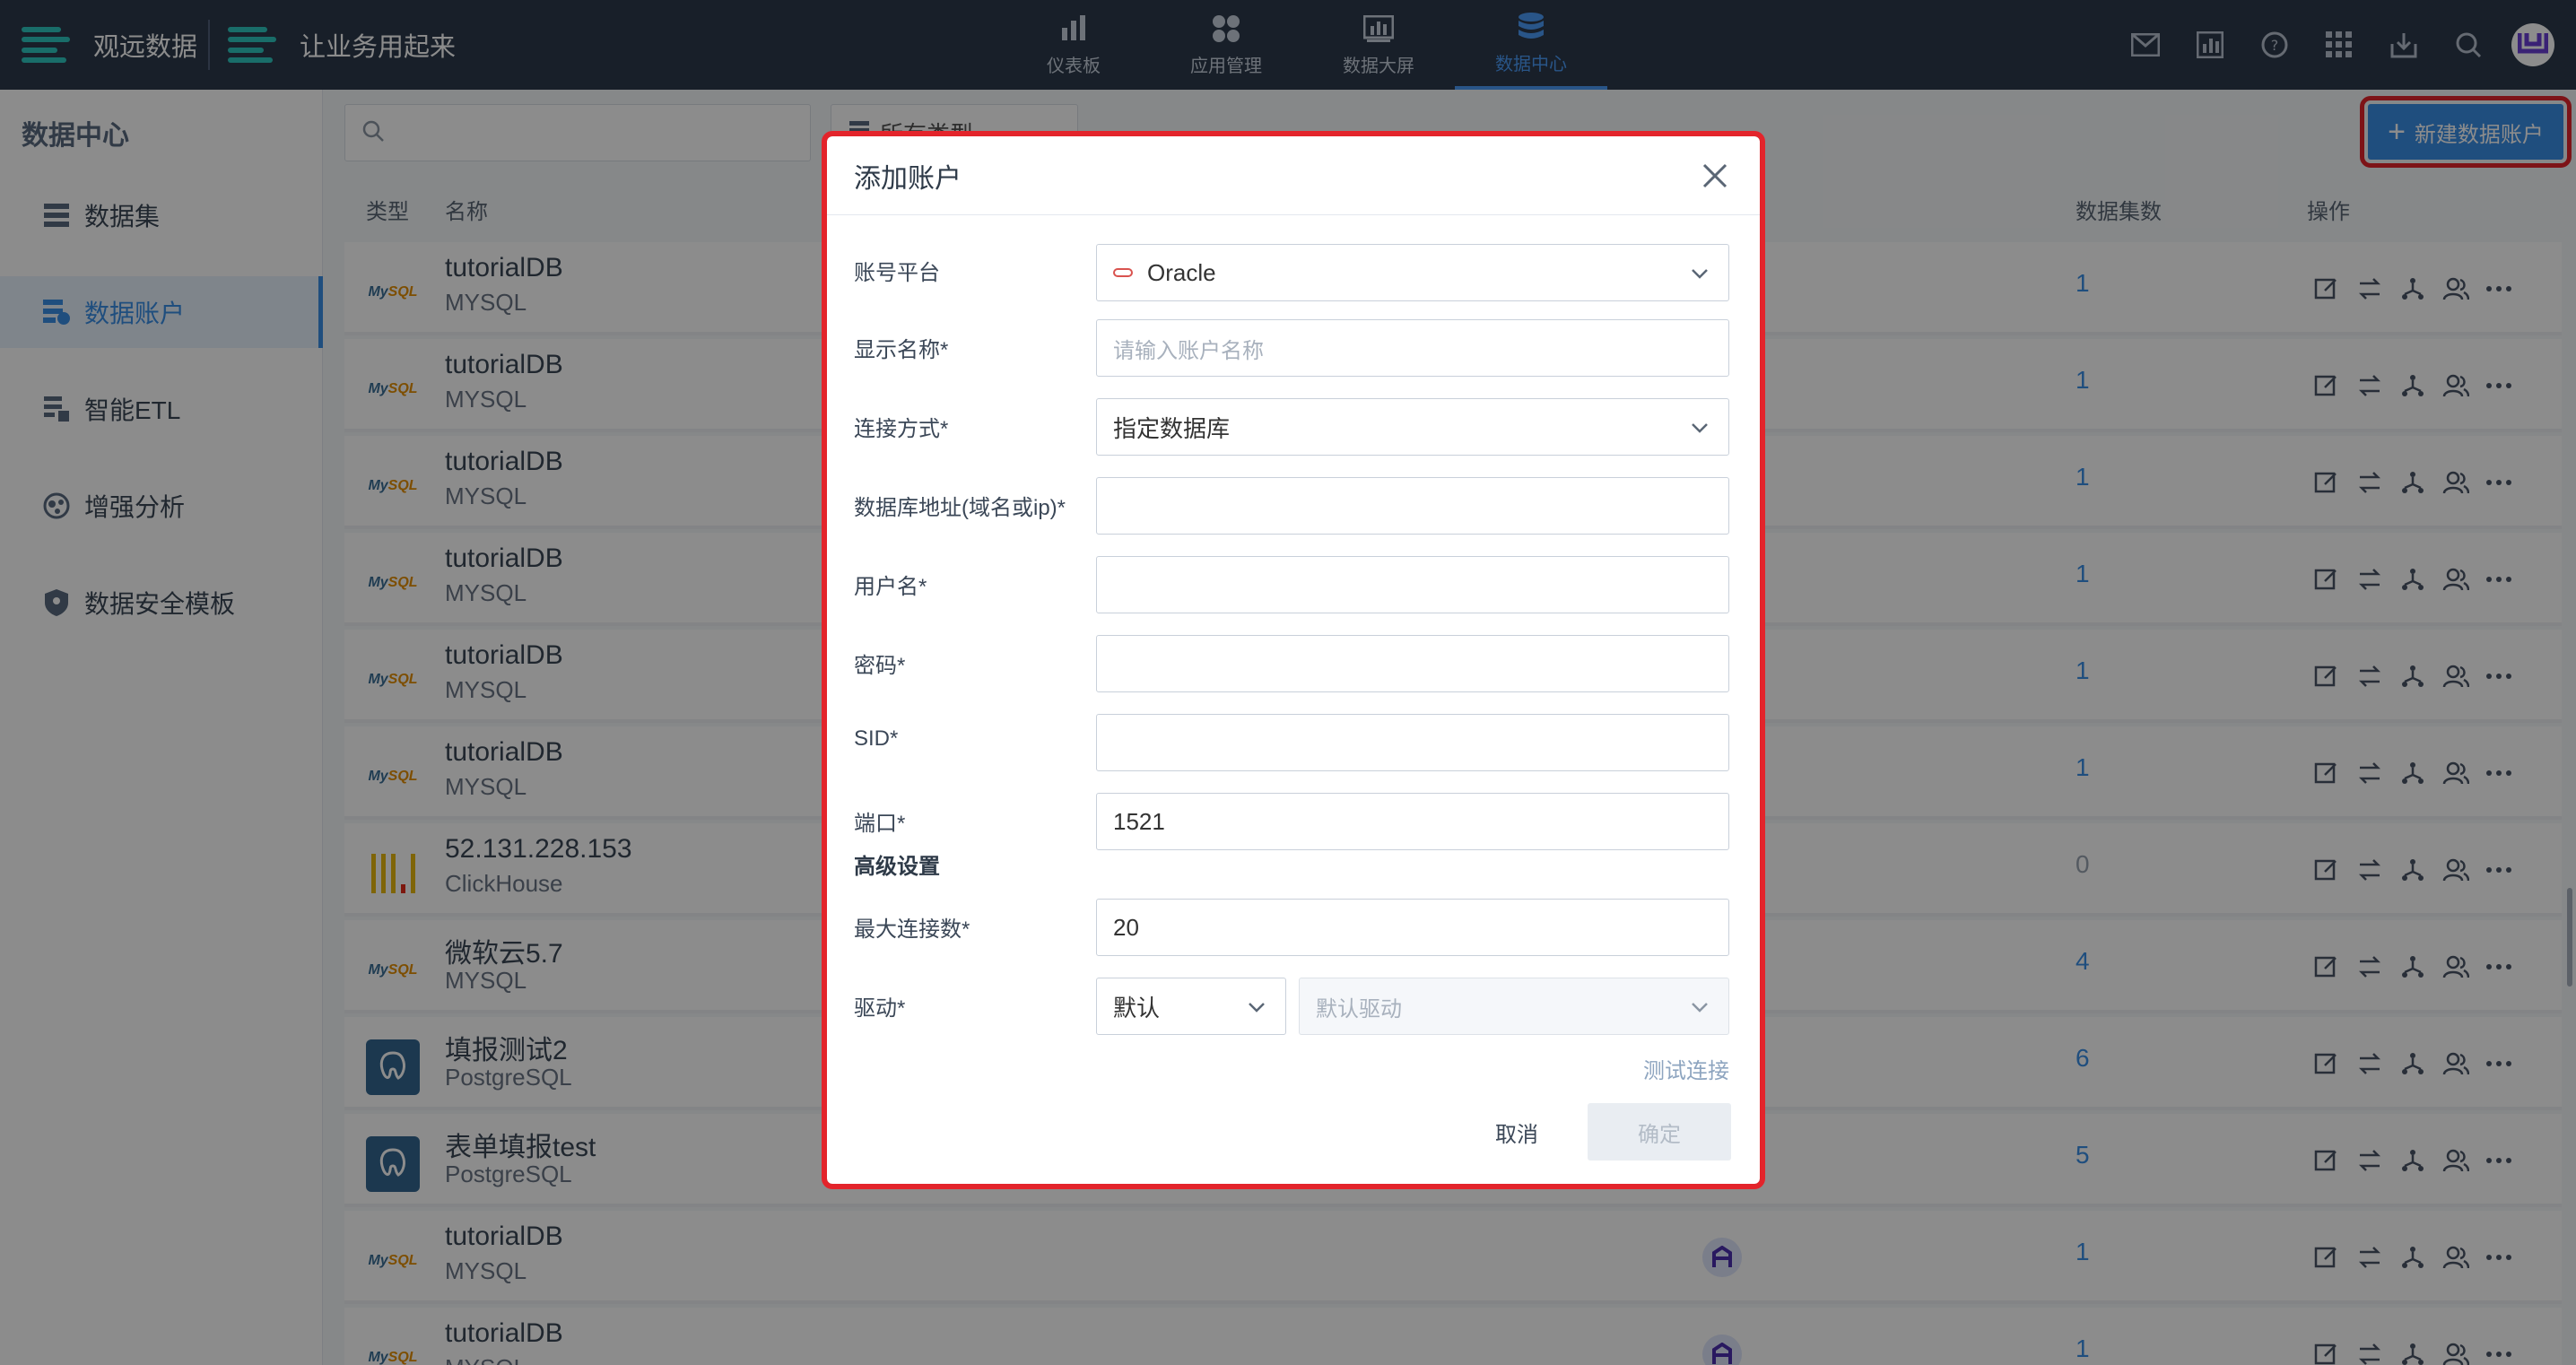 The height and width of the screenshot is (1365, 2576). What do you see at coordinates (901, 429) in the screenshot?
I see `connect-mode-label: 连接方式*` at bounding box center [901, 429].